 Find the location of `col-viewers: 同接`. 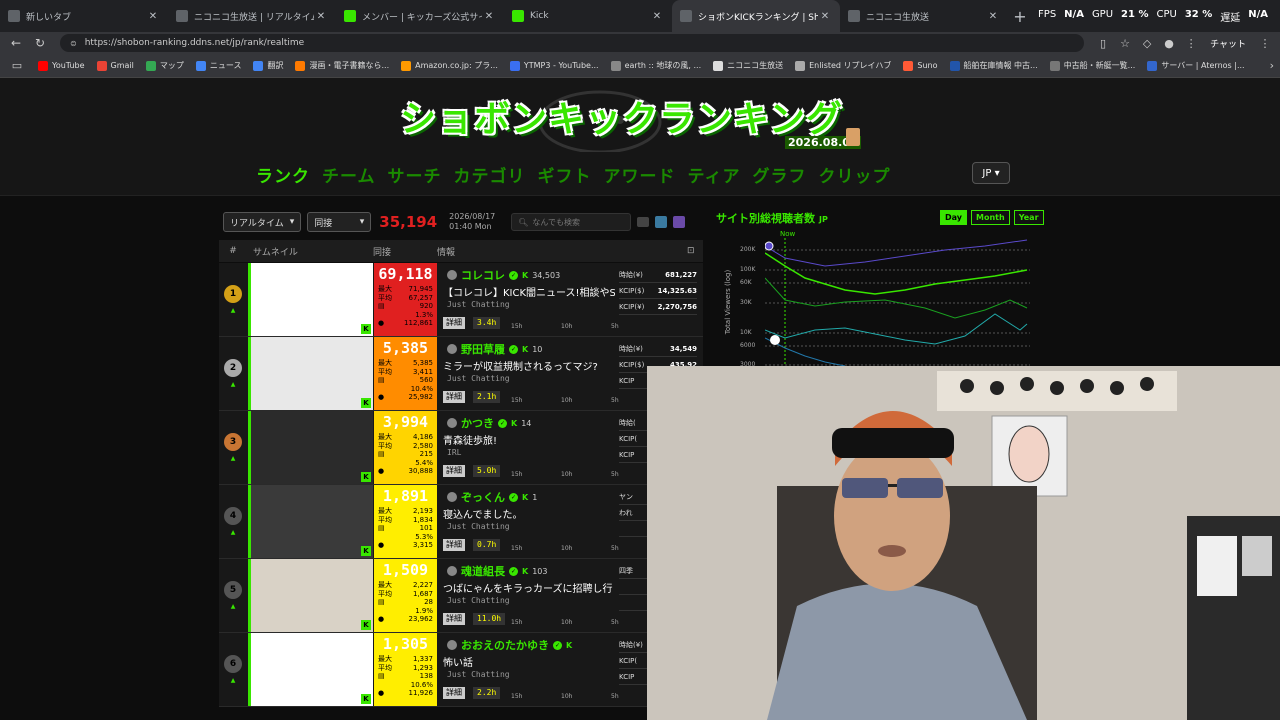

col-viewers: 同接 is located at coordinates (405, 251).